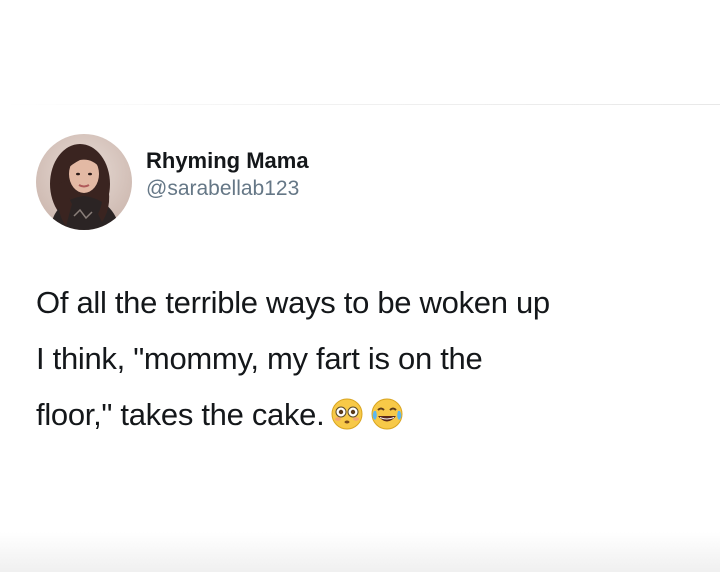  Describe the element at coordinates (387, 414) in the screenshot. I see `tears-of-joy-emoji-icon` at that location.